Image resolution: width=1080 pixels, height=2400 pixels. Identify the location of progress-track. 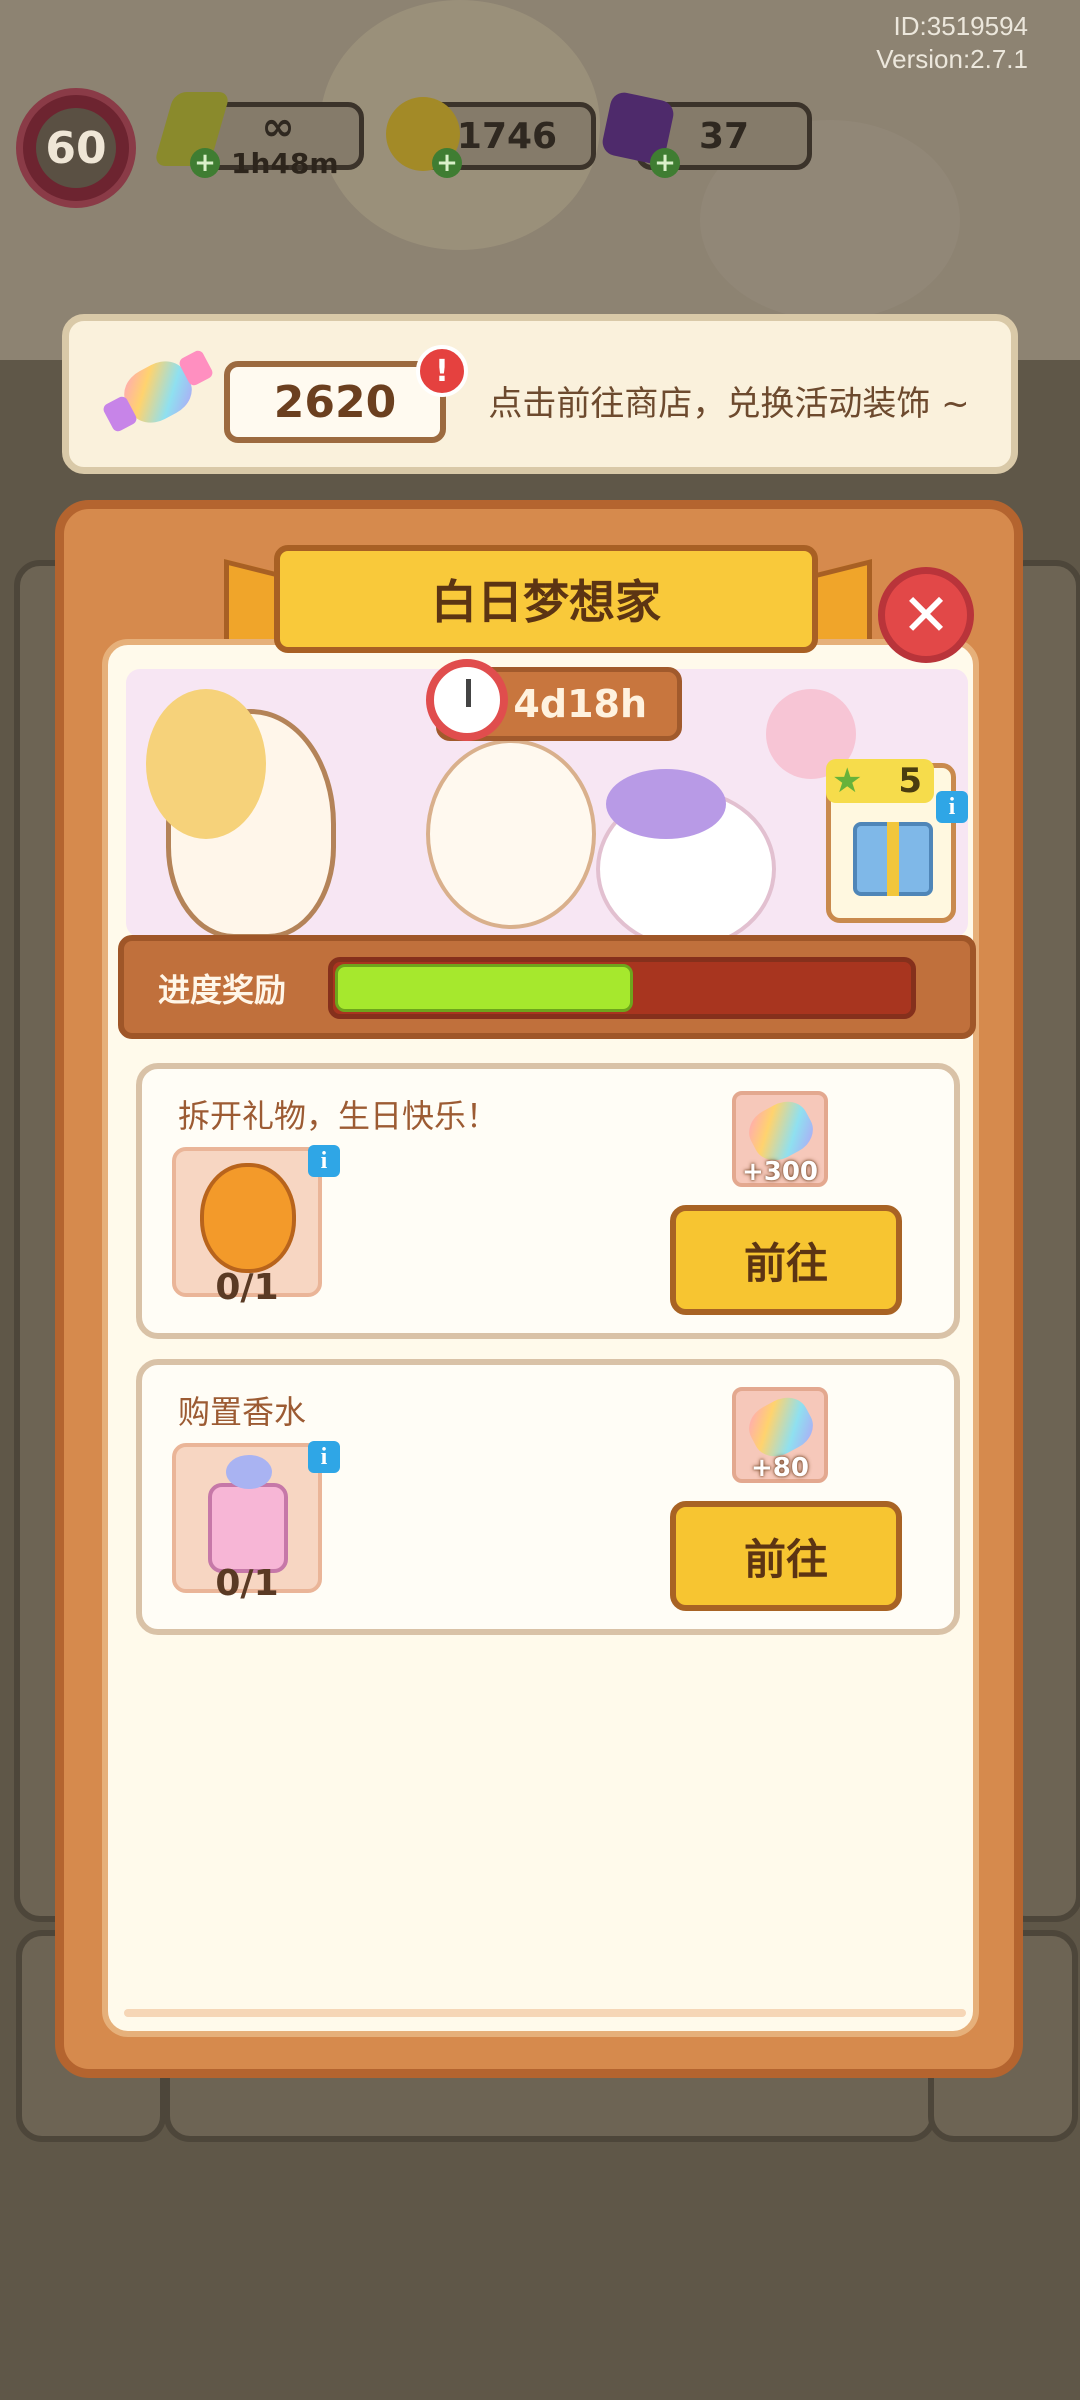
(622, 988).